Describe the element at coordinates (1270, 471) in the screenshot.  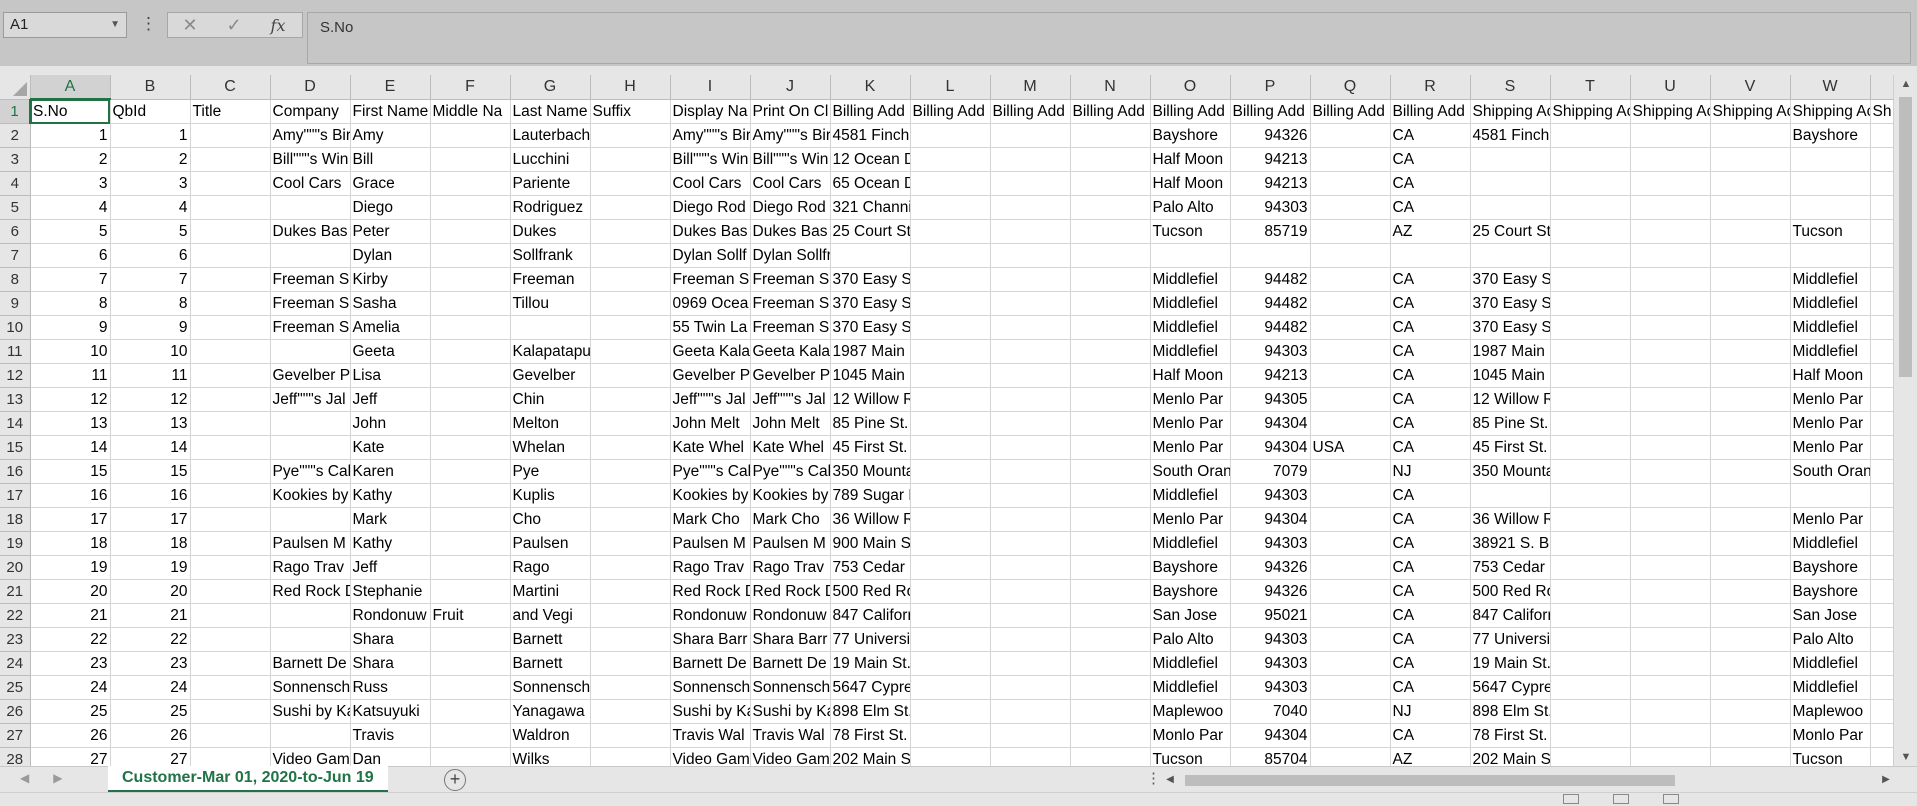
I see `cell: 7079` at that location.